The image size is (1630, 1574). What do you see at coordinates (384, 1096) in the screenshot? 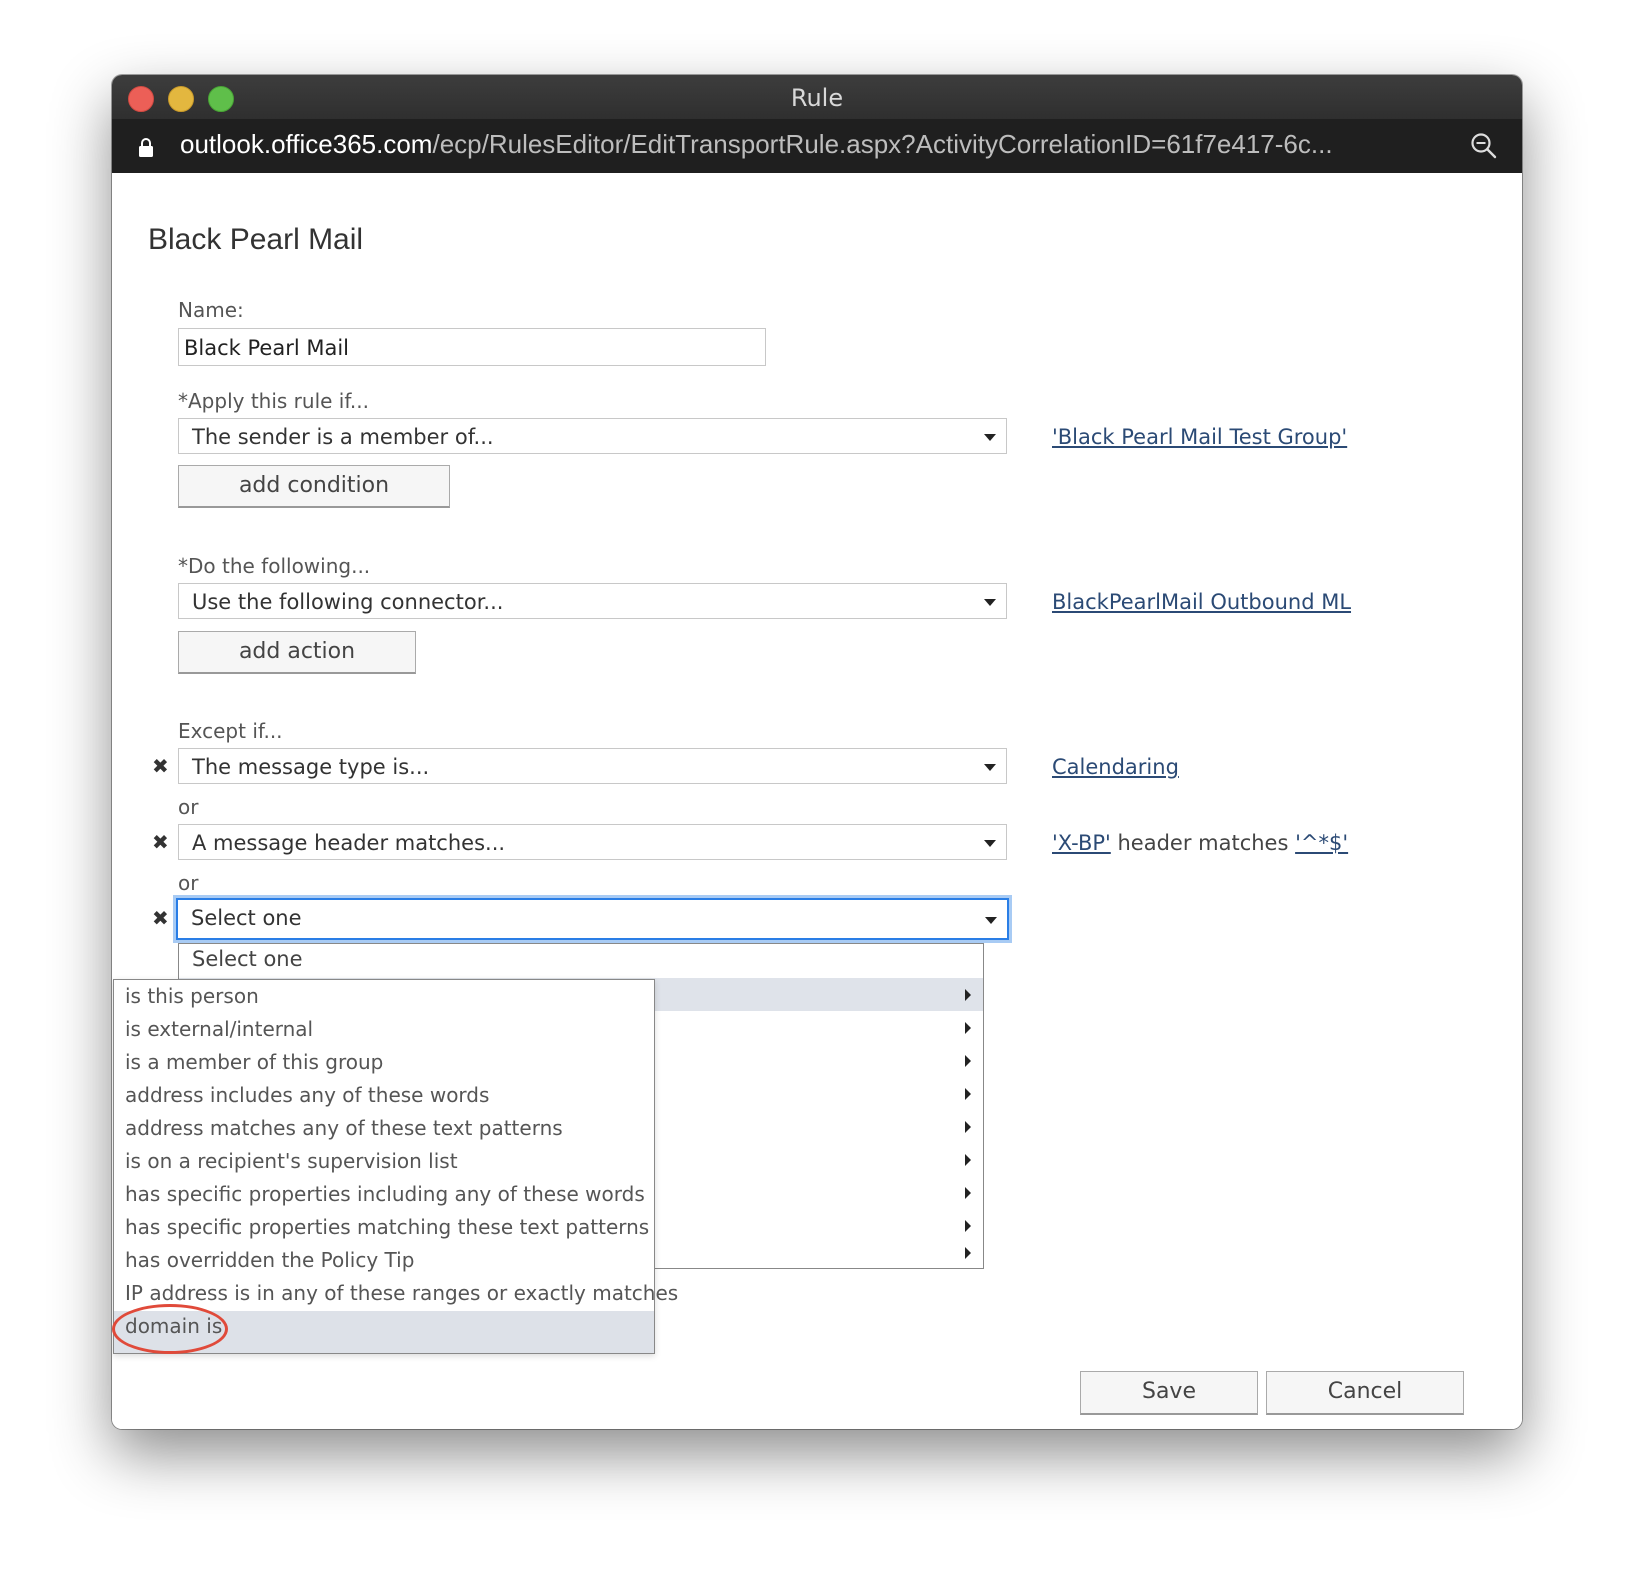
I see `submenu-item: address includes any of these words` at bounding box center [384, 1096].